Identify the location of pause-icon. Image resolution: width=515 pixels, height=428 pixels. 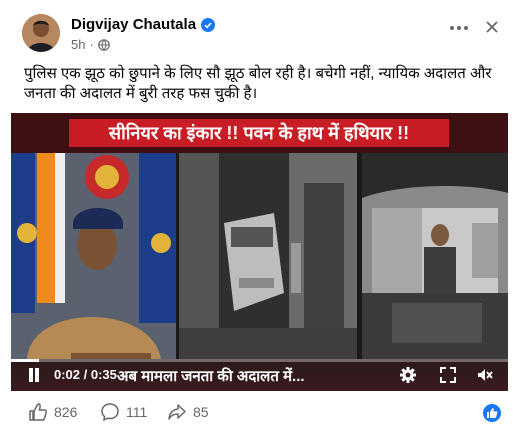
(34, 375).